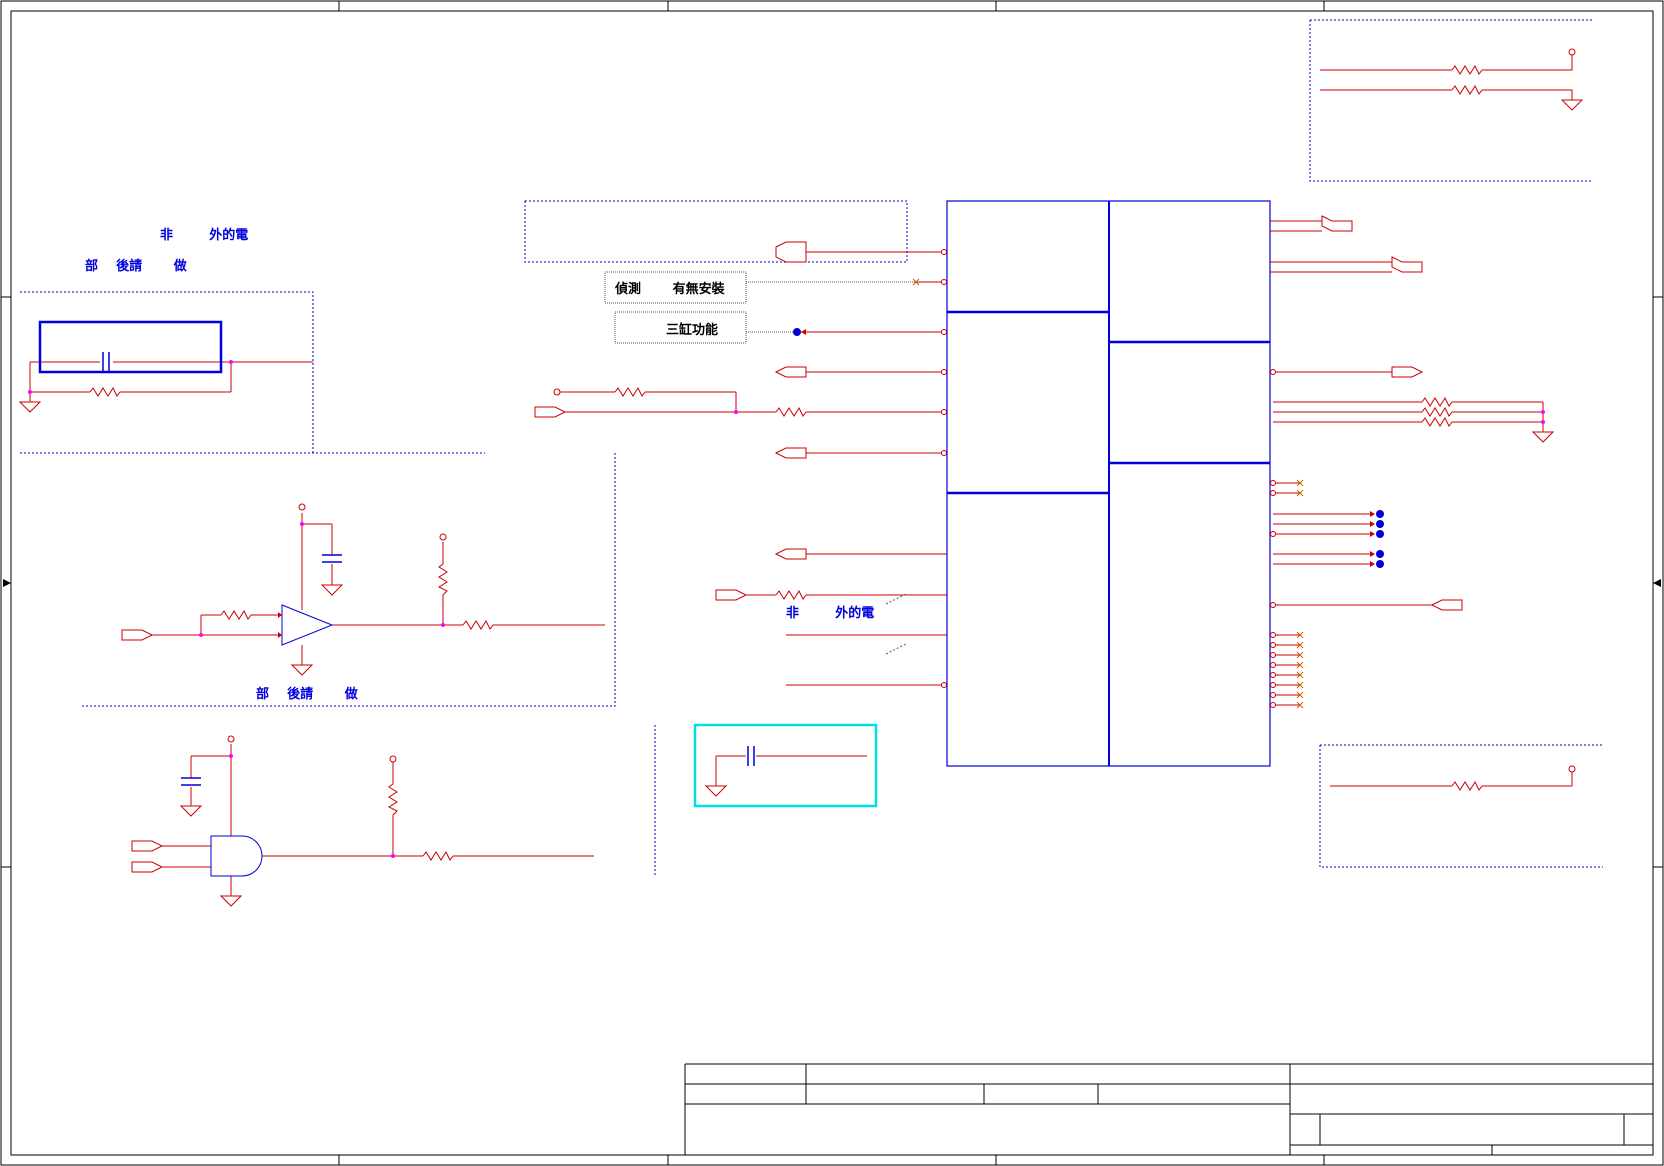 The image size is (1664, 1166). What do you see at coordinates (692, 330) in the screenshot?
I see `tri-color-label: 三缸功能` at bounding box center [692, 330].